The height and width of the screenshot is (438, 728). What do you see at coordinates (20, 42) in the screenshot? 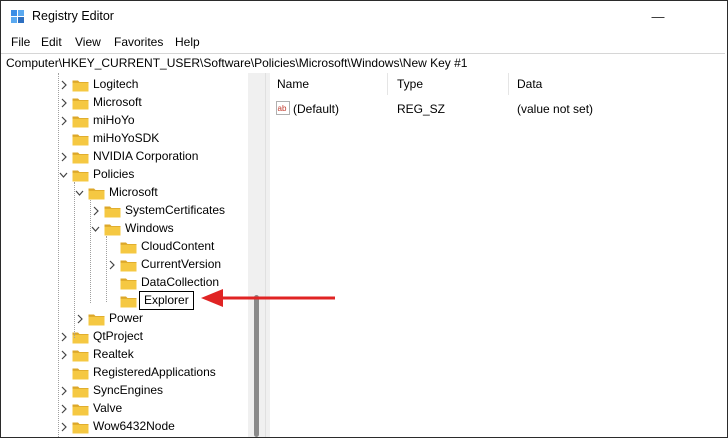
I see `menu-file: File` at bounding box center [20, 42].